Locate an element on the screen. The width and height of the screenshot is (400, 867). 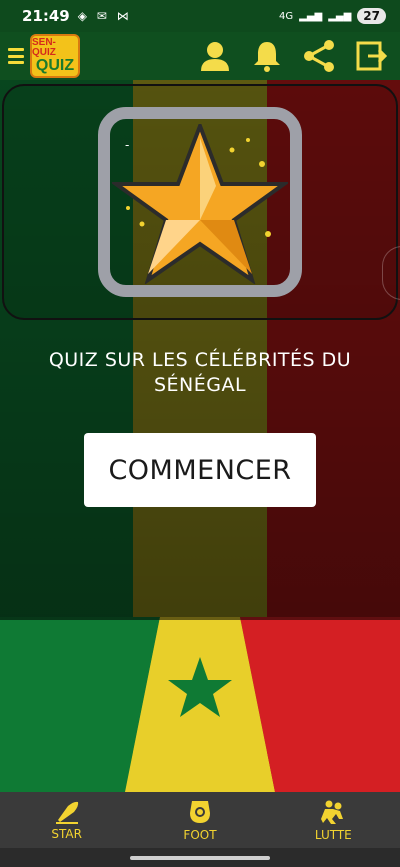
nav-item-lutte: LUTTE is located at coordinates (333, 820).